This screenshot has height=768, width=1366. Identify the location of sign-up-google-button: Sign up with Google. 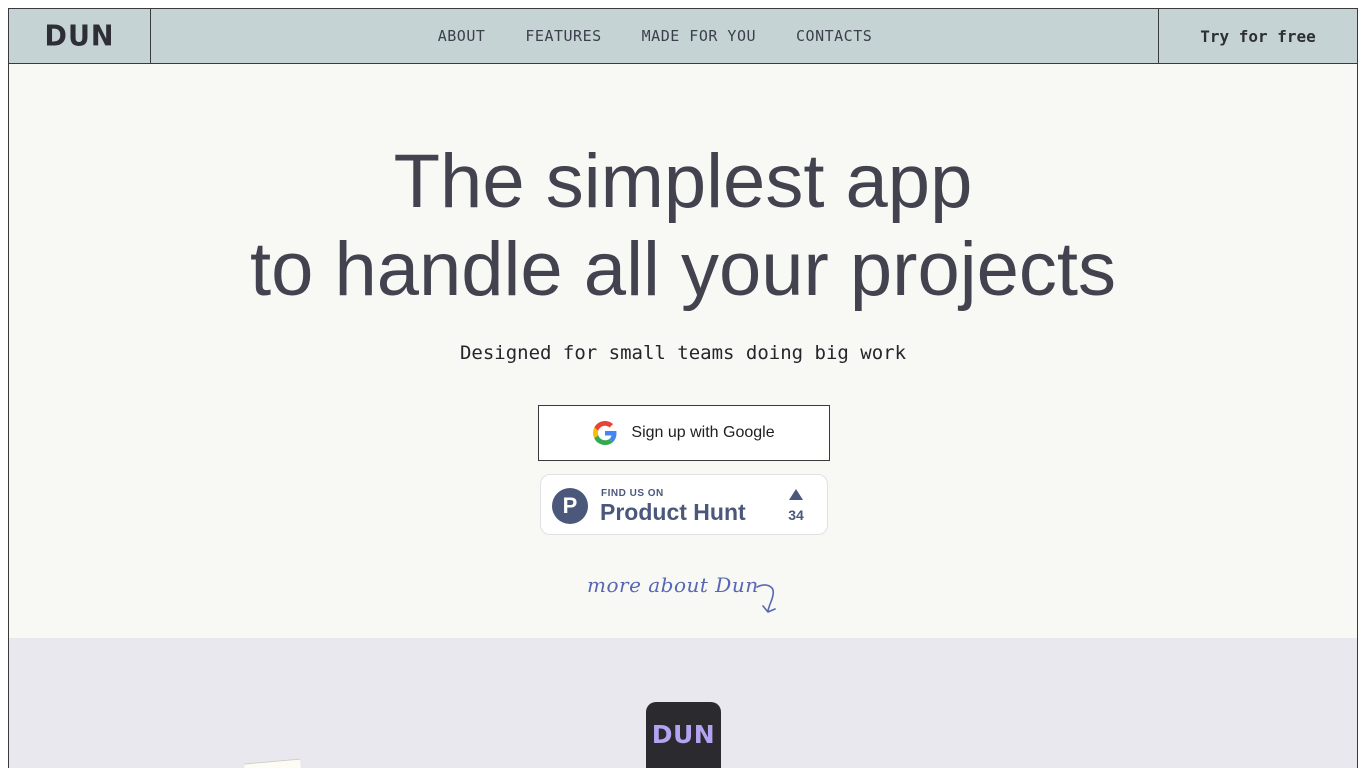
(684, 433).